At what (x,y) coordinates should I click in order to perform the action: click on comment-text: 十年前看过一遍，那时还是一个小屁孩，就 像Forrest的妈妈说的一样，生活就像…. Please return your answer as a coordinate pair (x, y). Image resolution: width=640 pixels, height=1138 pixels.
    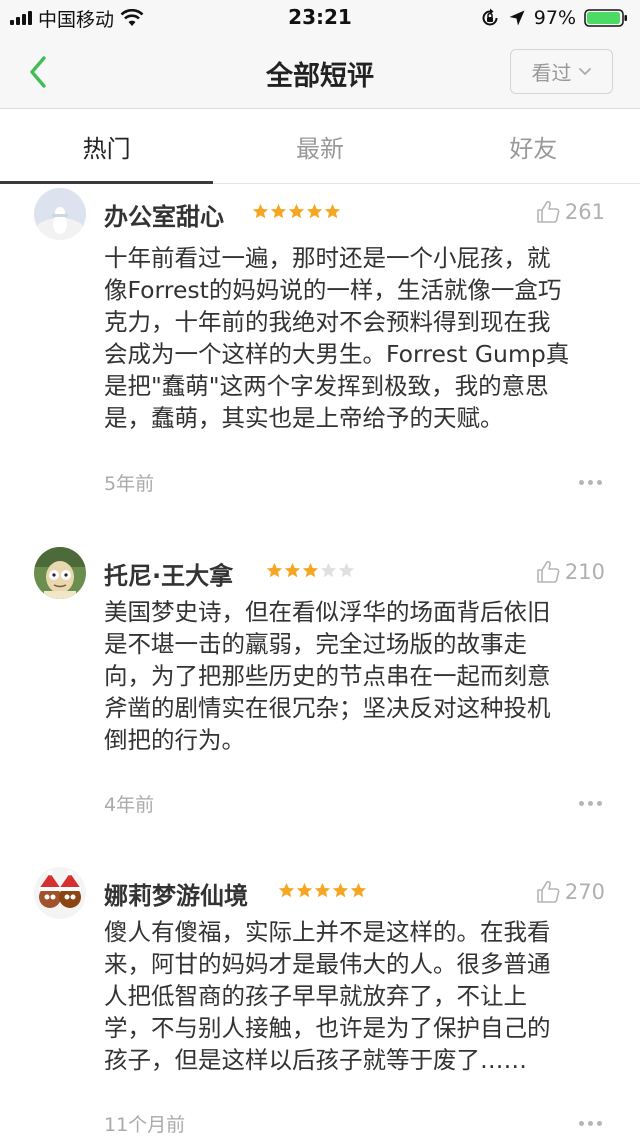
    Looking at the image, I should click on (355, 338).